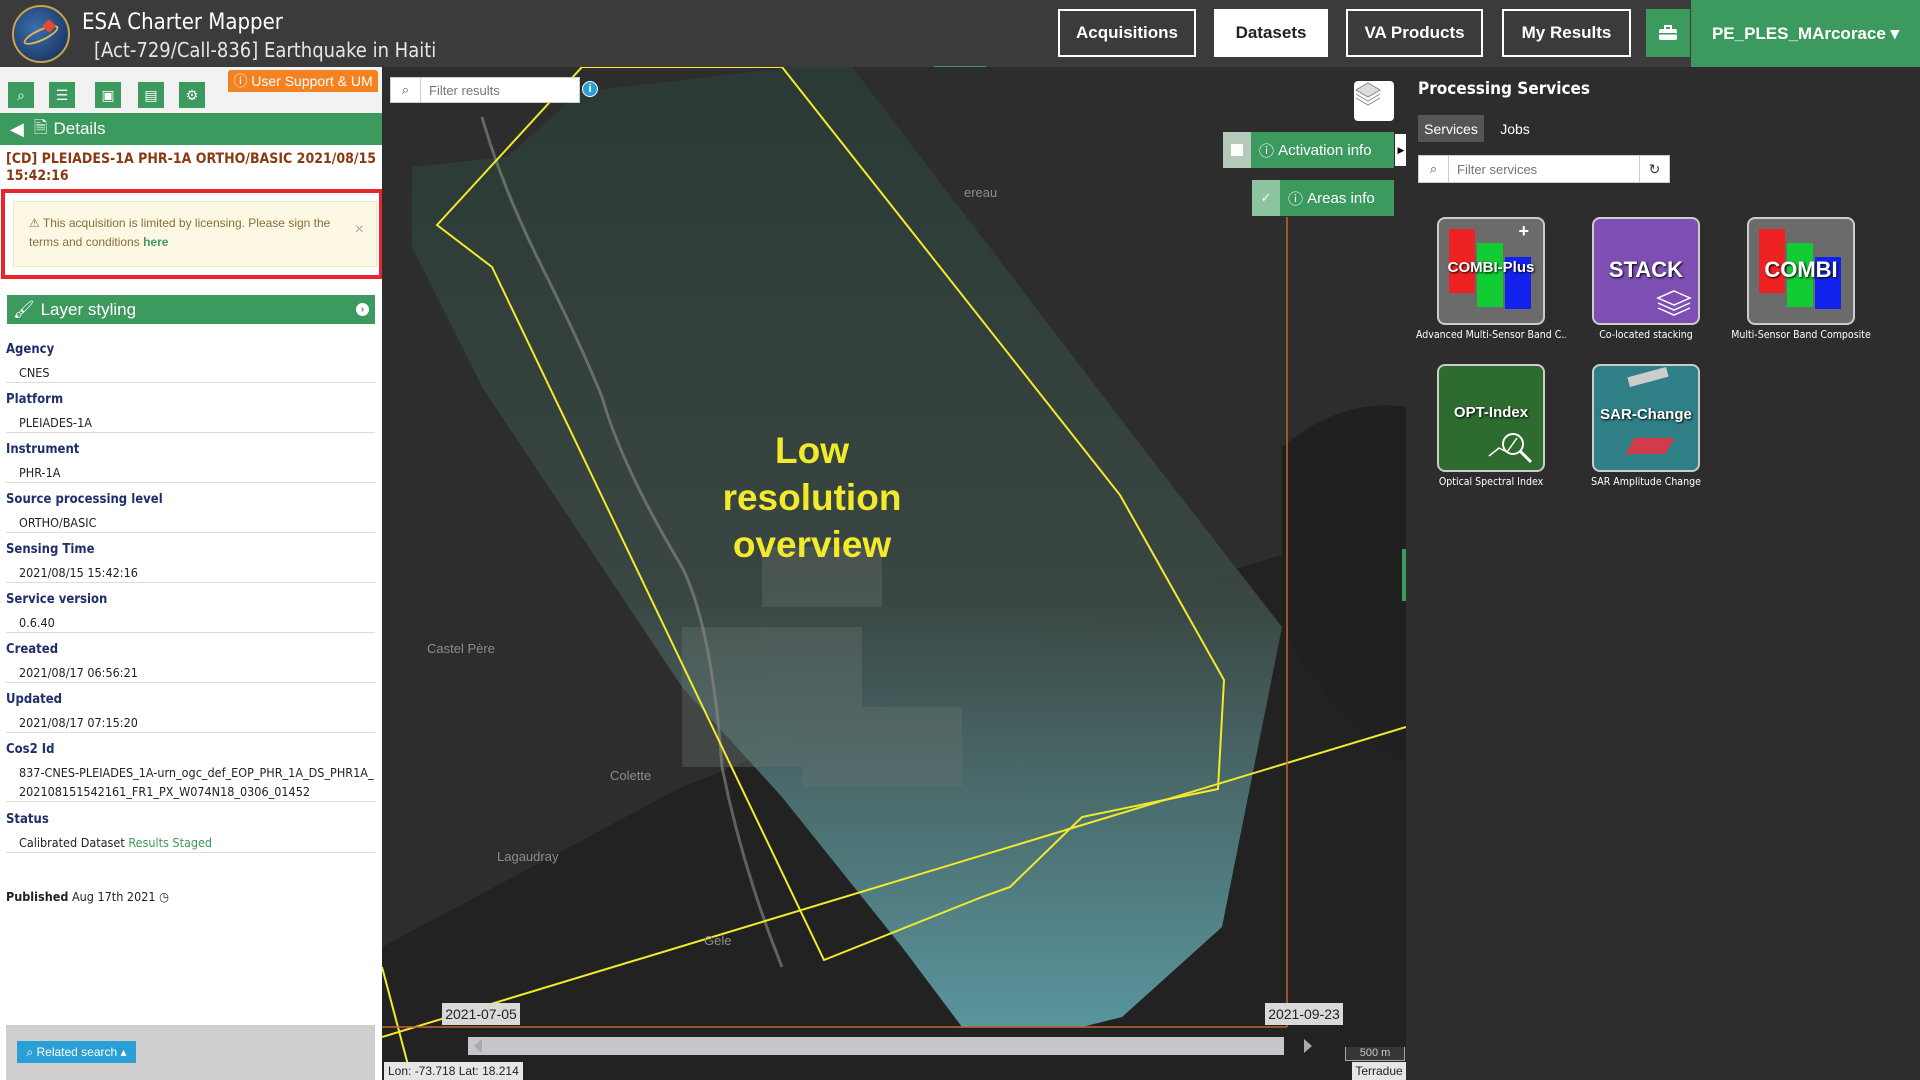 This screenshot has width=1920, height=1080. What do you see at coordinates (1648, 377) in the screenshot?
I see `satellite-icon` at bounding box center [1648, 377].